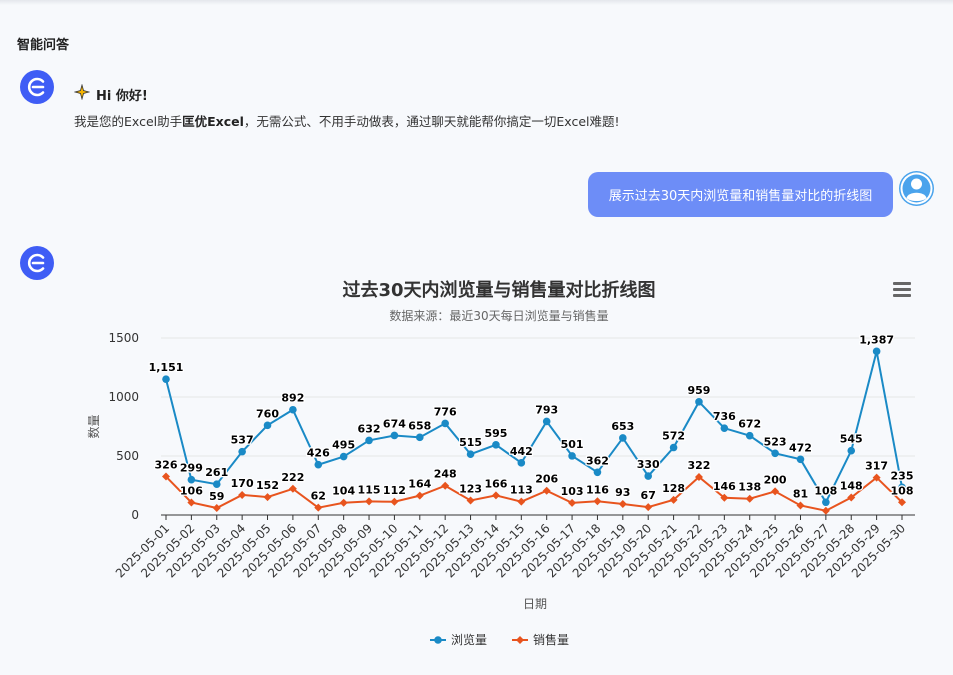  What do you see at coordinates (572, 444) in the screenshot?
I see `data-label: 501` at bounding box center [572, 444].